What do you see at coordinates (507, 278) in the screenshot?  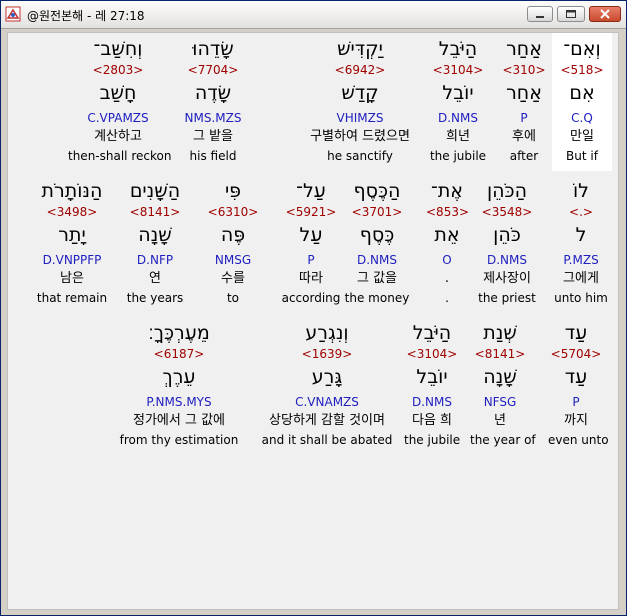 I see `korean-gloss: 제사장이` at bounding box center [507, 278].